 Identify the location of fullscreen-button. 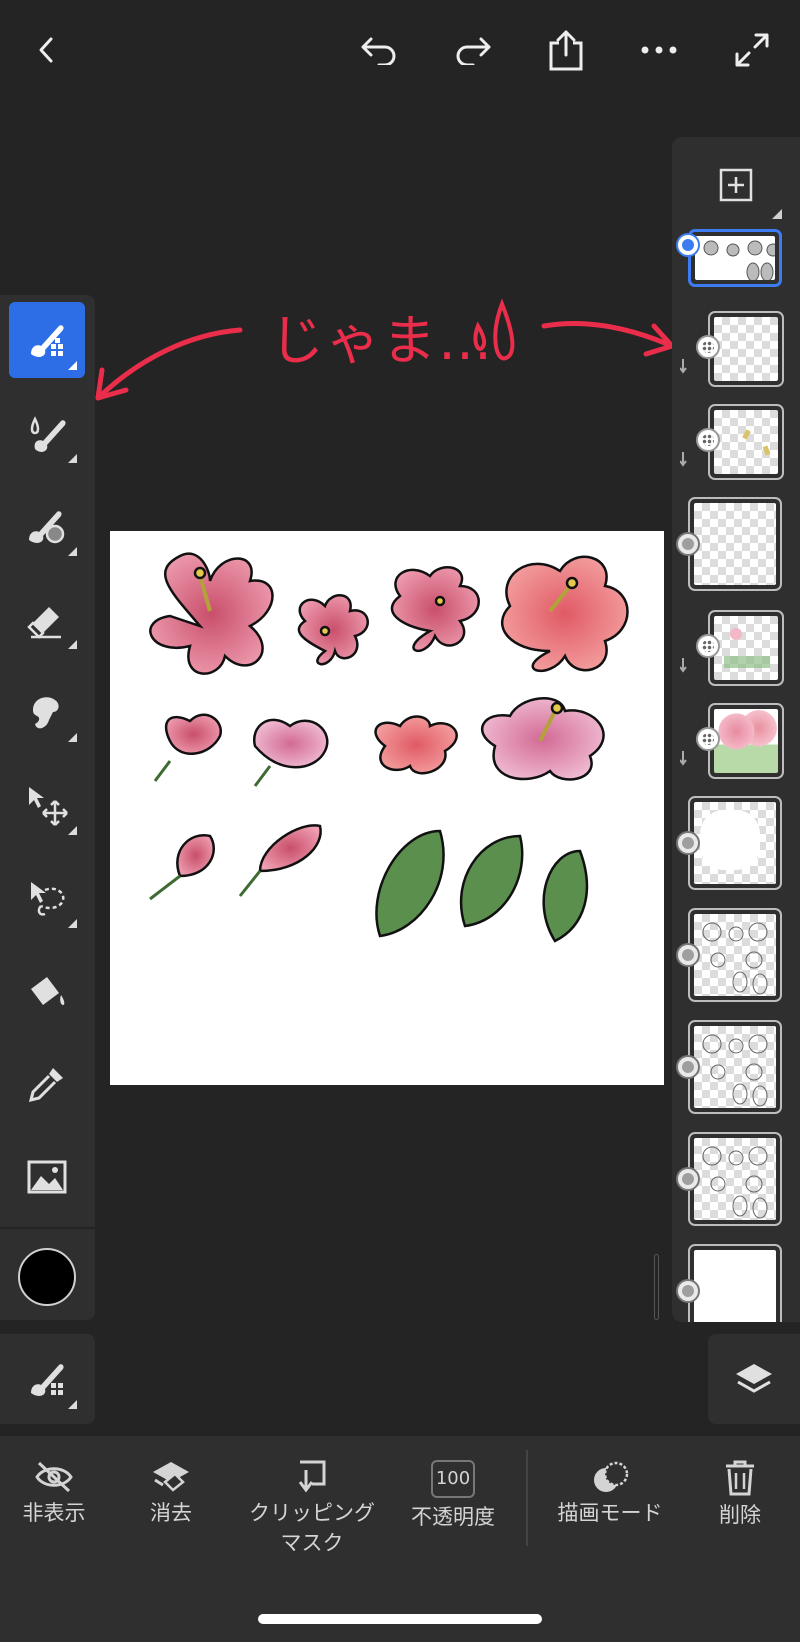
(752, 50).